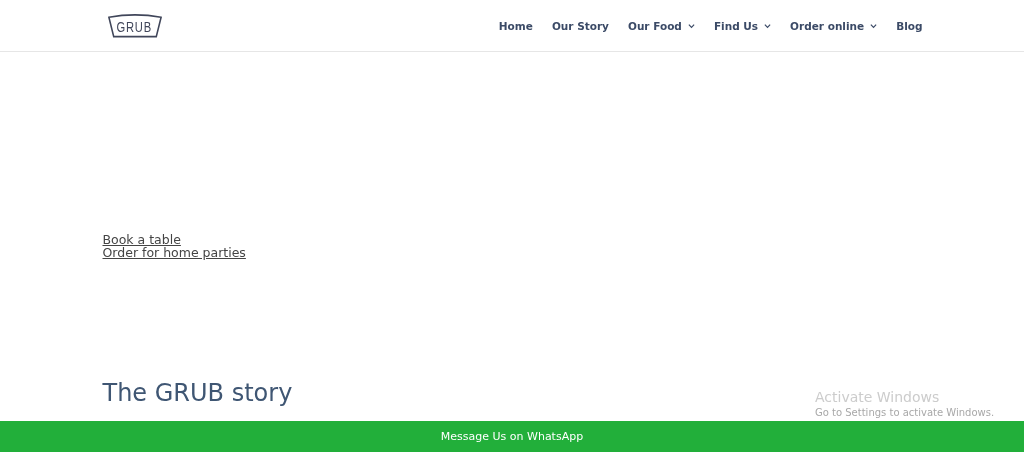  Describe the element at coordinates (654, 25) in the screenshot. I see `nav-link: Our Food` at that location.